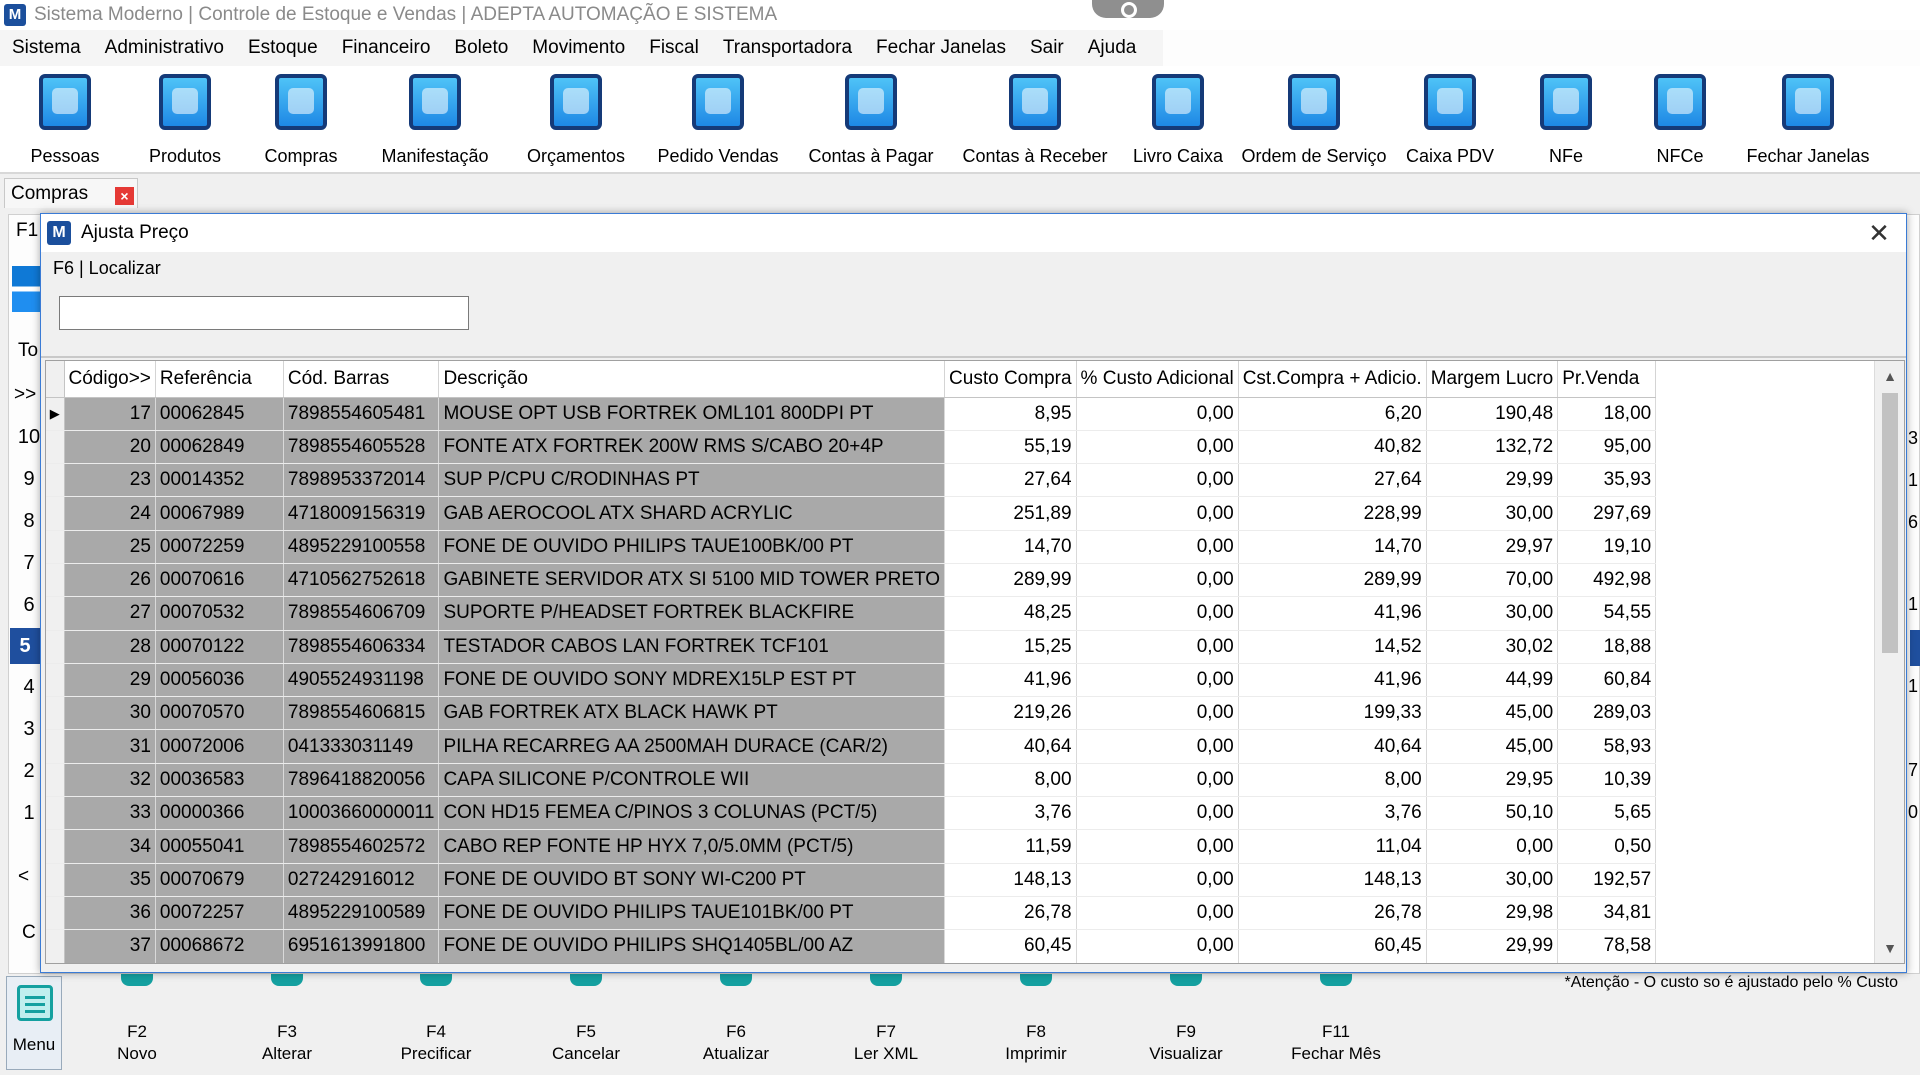 Image resolution: width=1920 pixels, height=1075 pixels. I want to click on cell-codigo: 30, so click(110, 713).